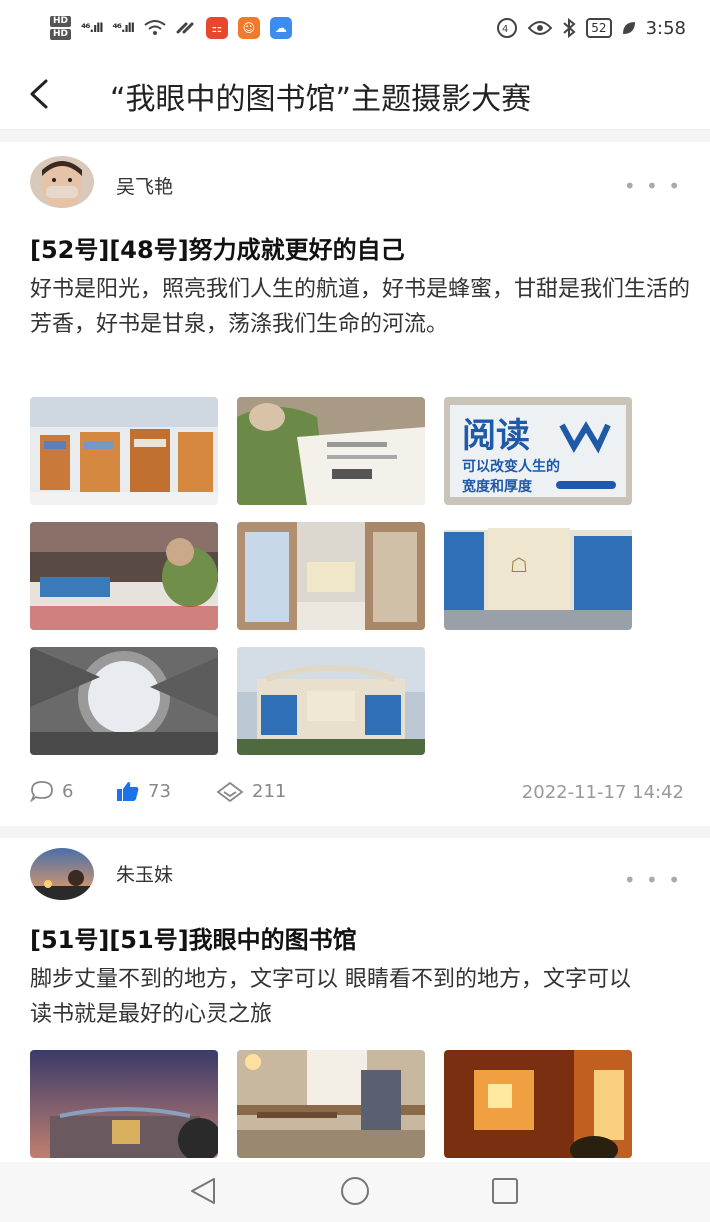 Image resolution: width=710 pixels, height=1222 pixels. Describe the element at coordinates (193, 937) in the screenshot. I see `post-title: [51号][51号]我眼中的图书馆` at that location.